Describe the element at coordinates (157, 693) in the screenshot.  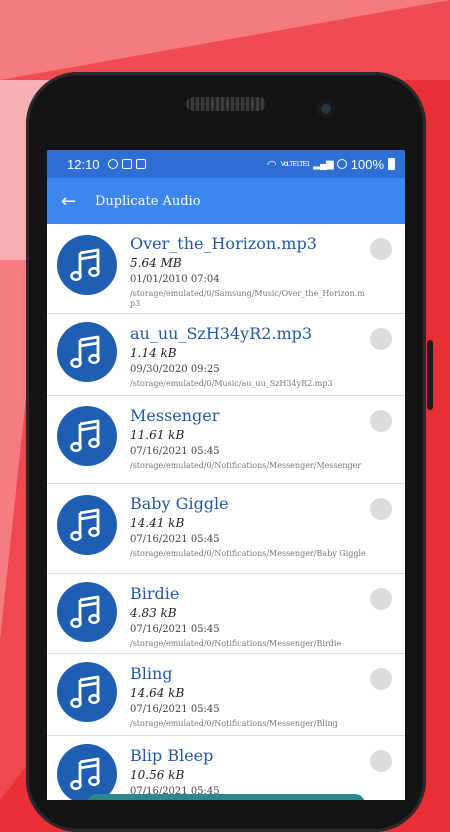
I see `audio-size: 14.64 kB` at that location.